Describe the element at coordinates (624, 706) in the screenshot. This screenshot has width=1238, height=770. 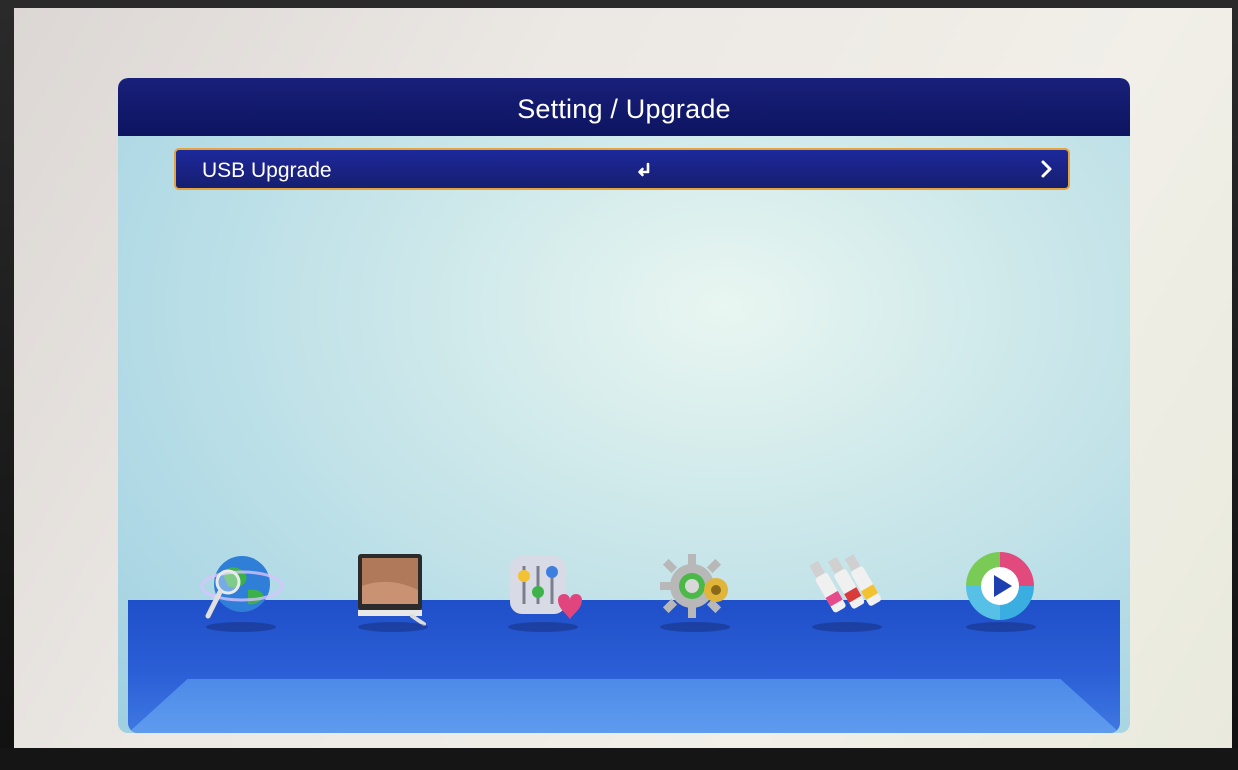
I see `shelf-floor` at that location.